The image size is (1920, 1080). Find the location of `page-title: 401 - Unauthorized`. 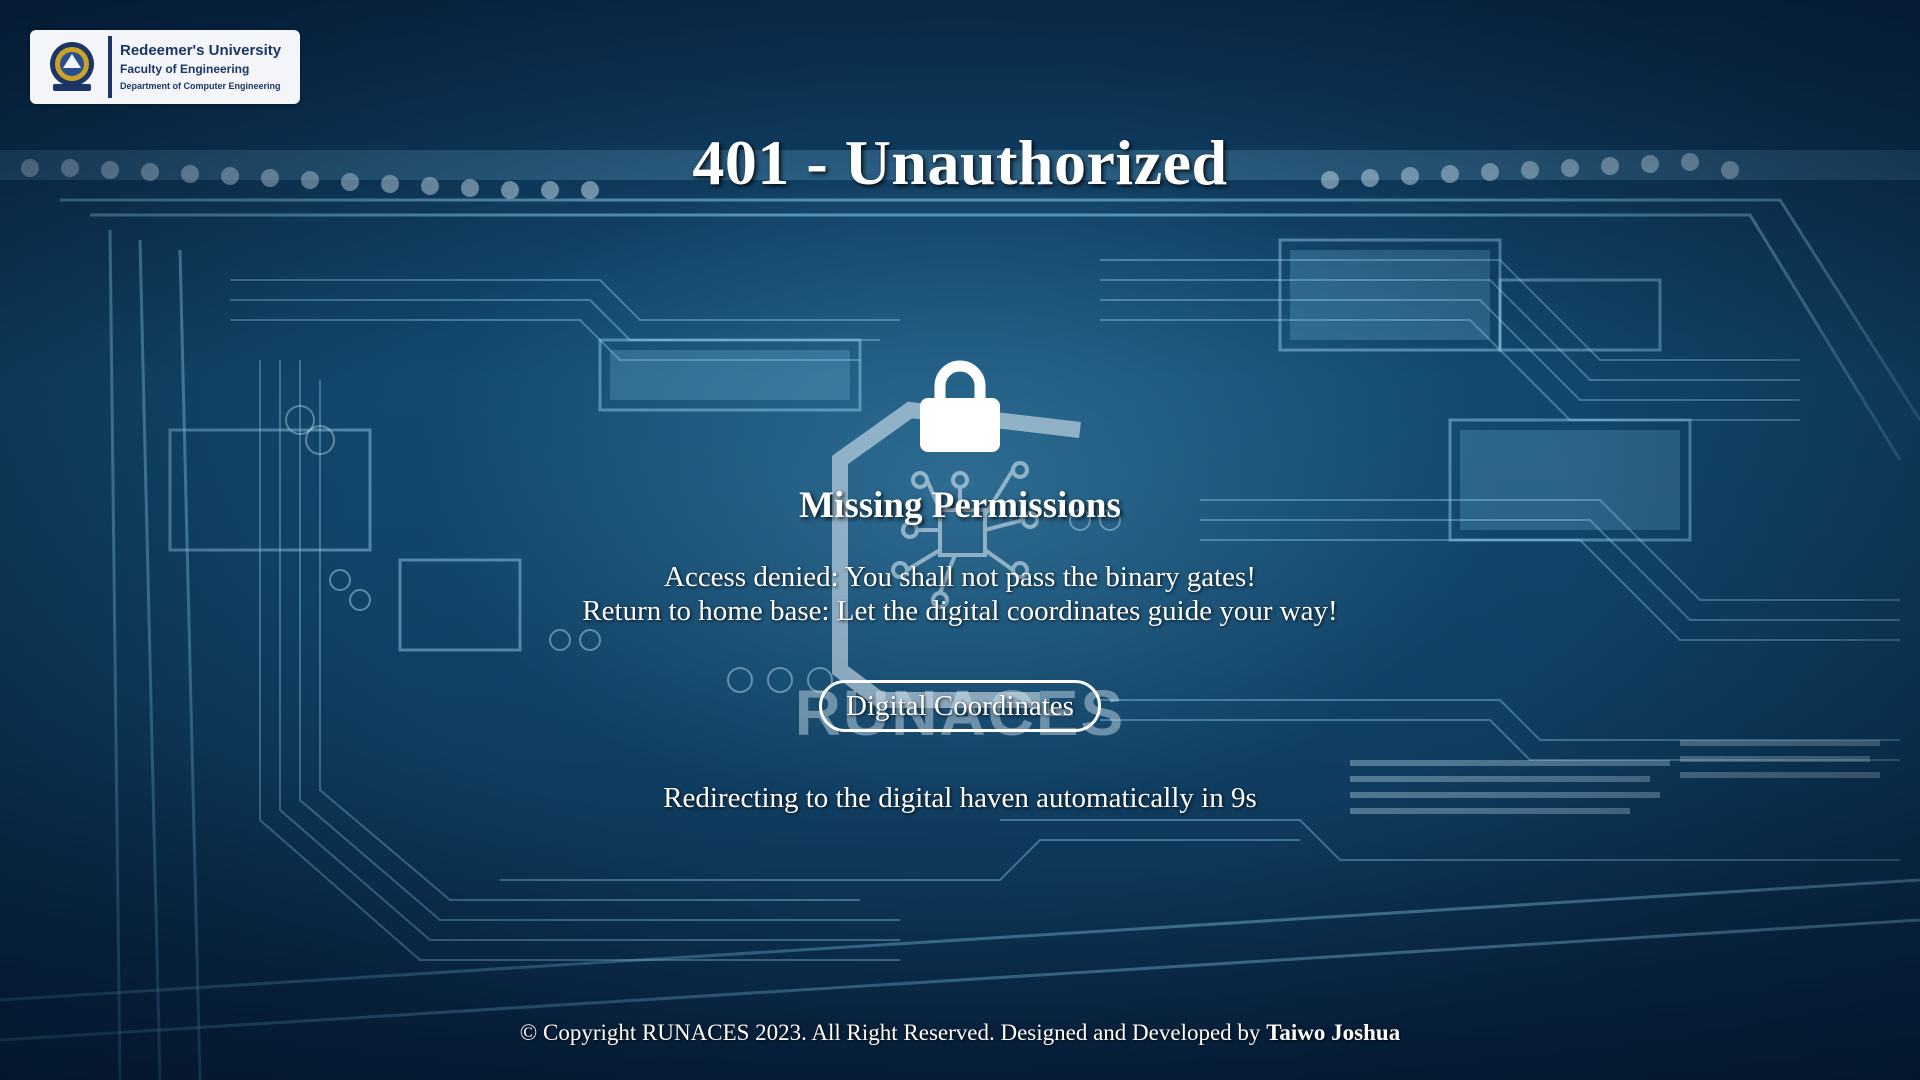

page-title: 401 - Unauthorized is located at coordinates (960, 162).